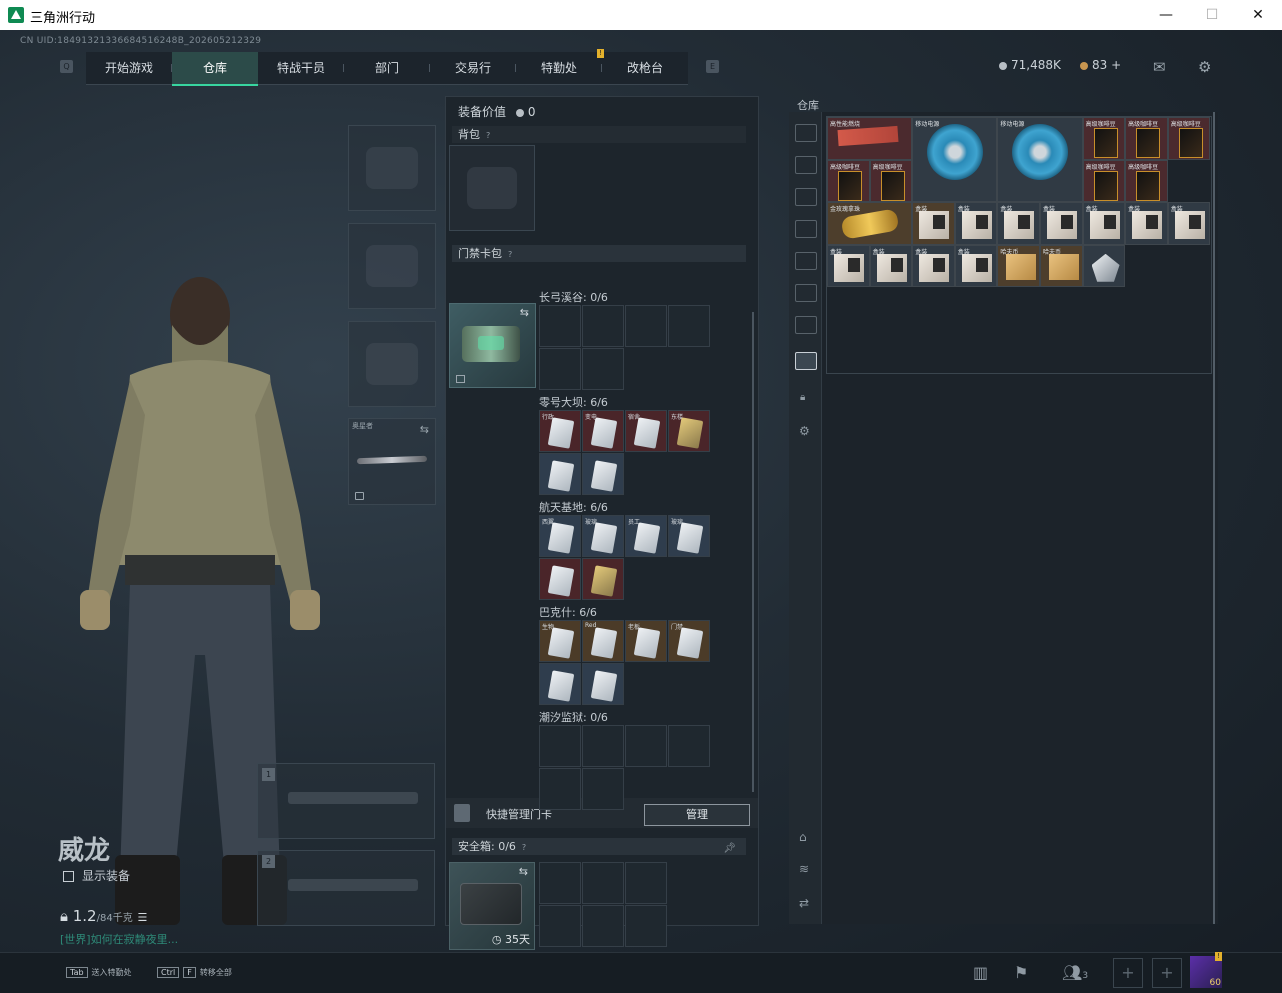  I want to click on keycard-item: 东楼, so click(689, 431).